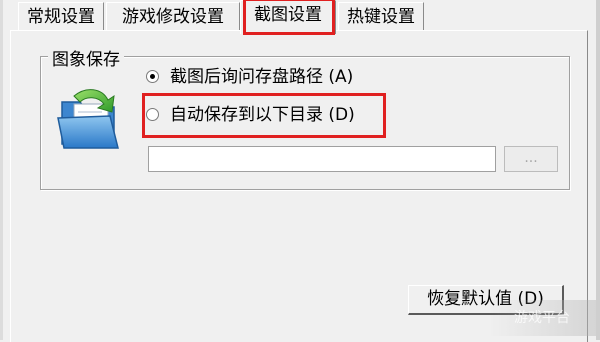  What do you see at coordinates (262, 77) in the screenshot?
I see `radio-ask-path-label: 截图后询问存盘路径 (A)` at bounding box center [262, 77].